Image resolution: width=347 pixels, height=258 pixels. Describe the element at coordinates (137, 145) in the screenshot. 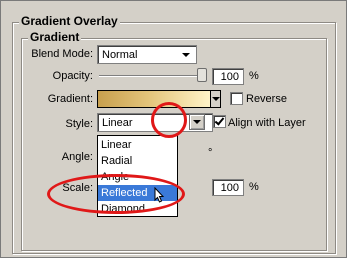

I see `style-option-linear: Linear` at that location.